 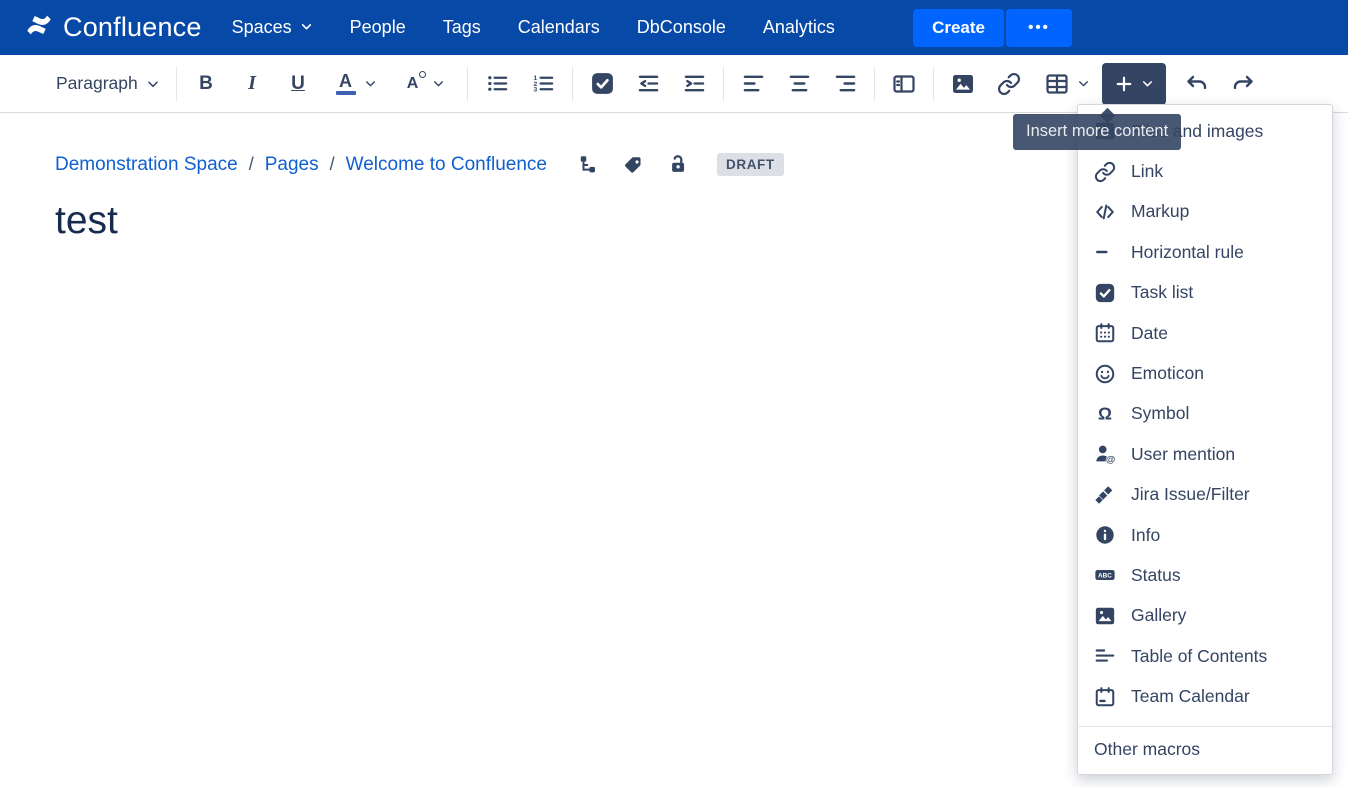 What do you see at coordinates (1205, 696) in the screenshot?
I see `menu-item-team-calendar: Team Calendar` at bounding box center [1205, 696].